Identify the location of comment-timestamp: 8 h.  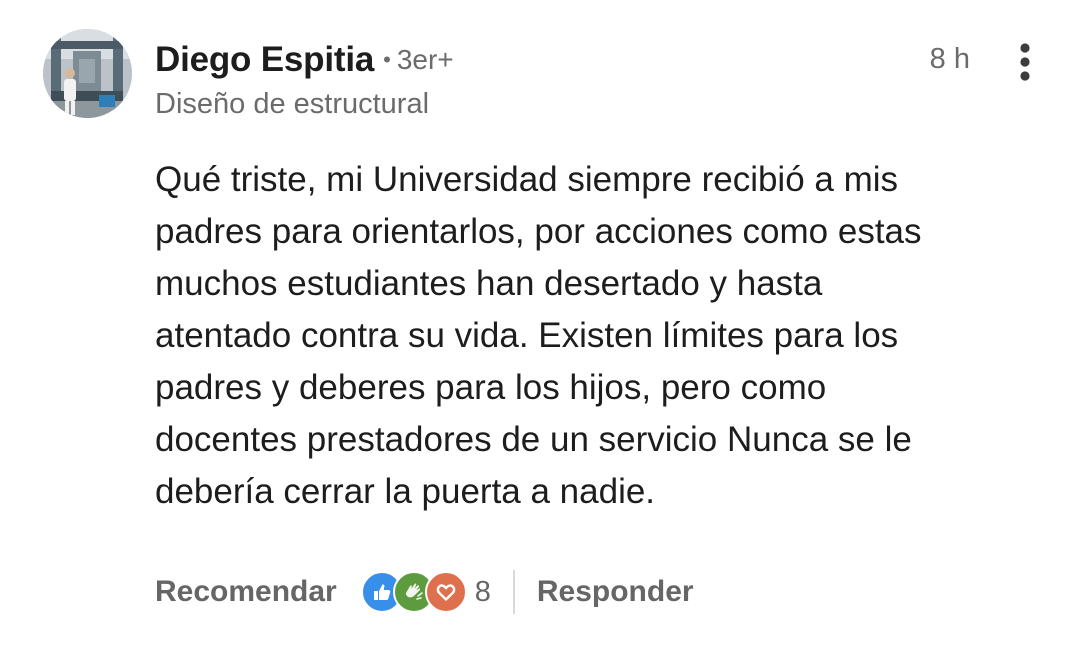
(949, 59).